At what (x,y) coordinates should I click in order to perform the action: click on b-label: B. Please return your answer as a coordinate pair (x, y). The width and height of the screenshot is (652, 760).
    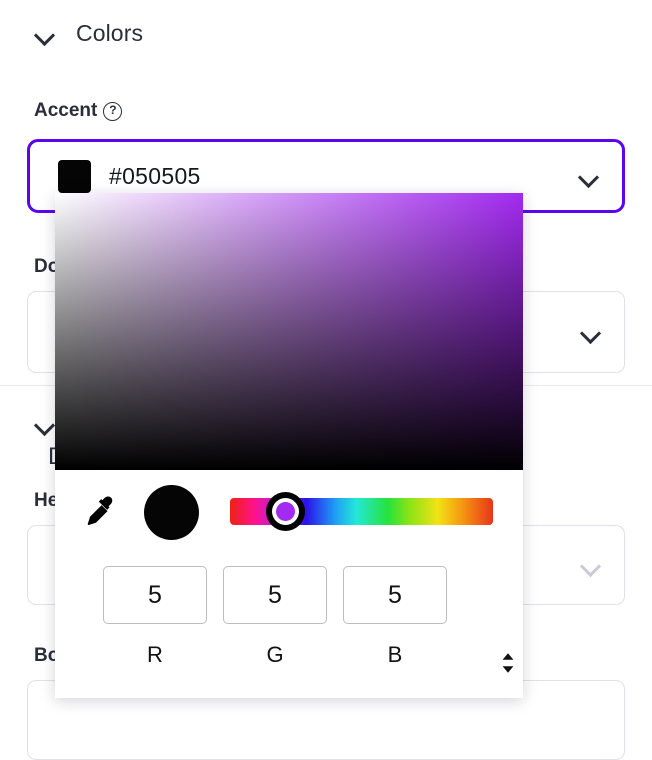
    Looking at the image, I should click on (395, 654).